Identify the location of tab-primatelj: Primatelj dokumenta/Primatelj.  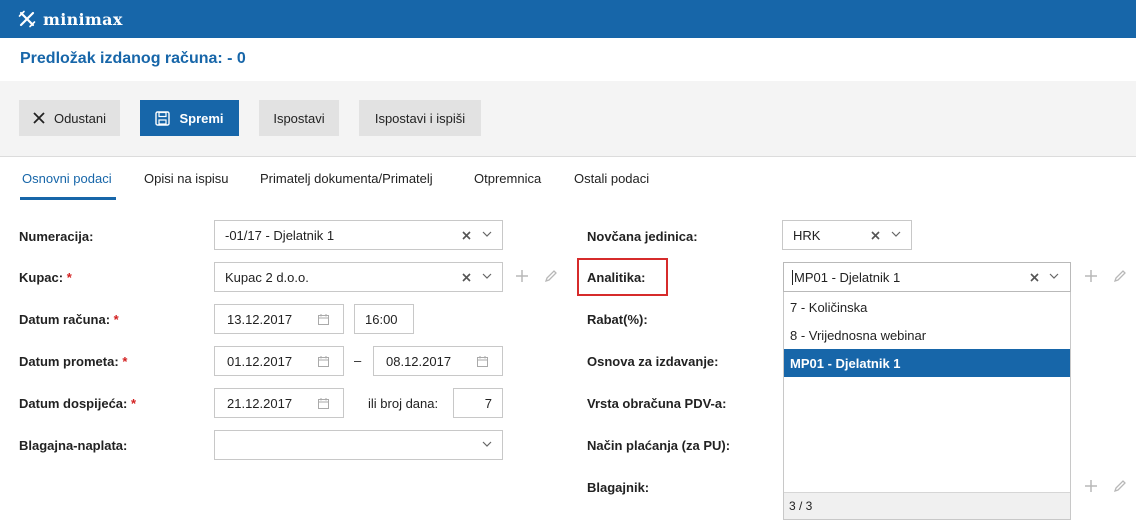
(346, 178).